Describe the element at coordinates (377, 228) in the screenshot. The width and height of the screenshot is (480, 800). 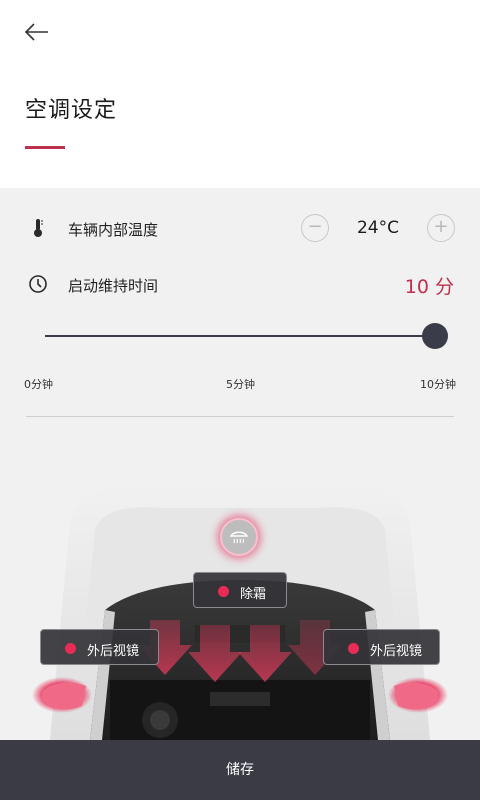
I see `temperature-value: 24°C` at that location.